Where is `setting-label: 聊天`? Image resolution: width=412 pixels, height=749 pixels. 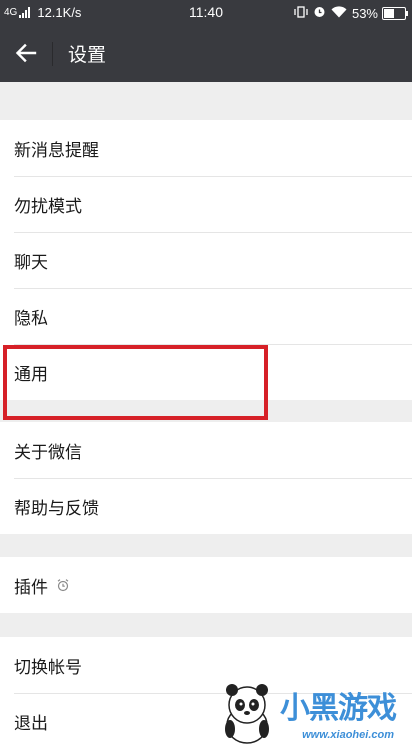 setting-label: 聊天 is located at coordinates (31, 262).